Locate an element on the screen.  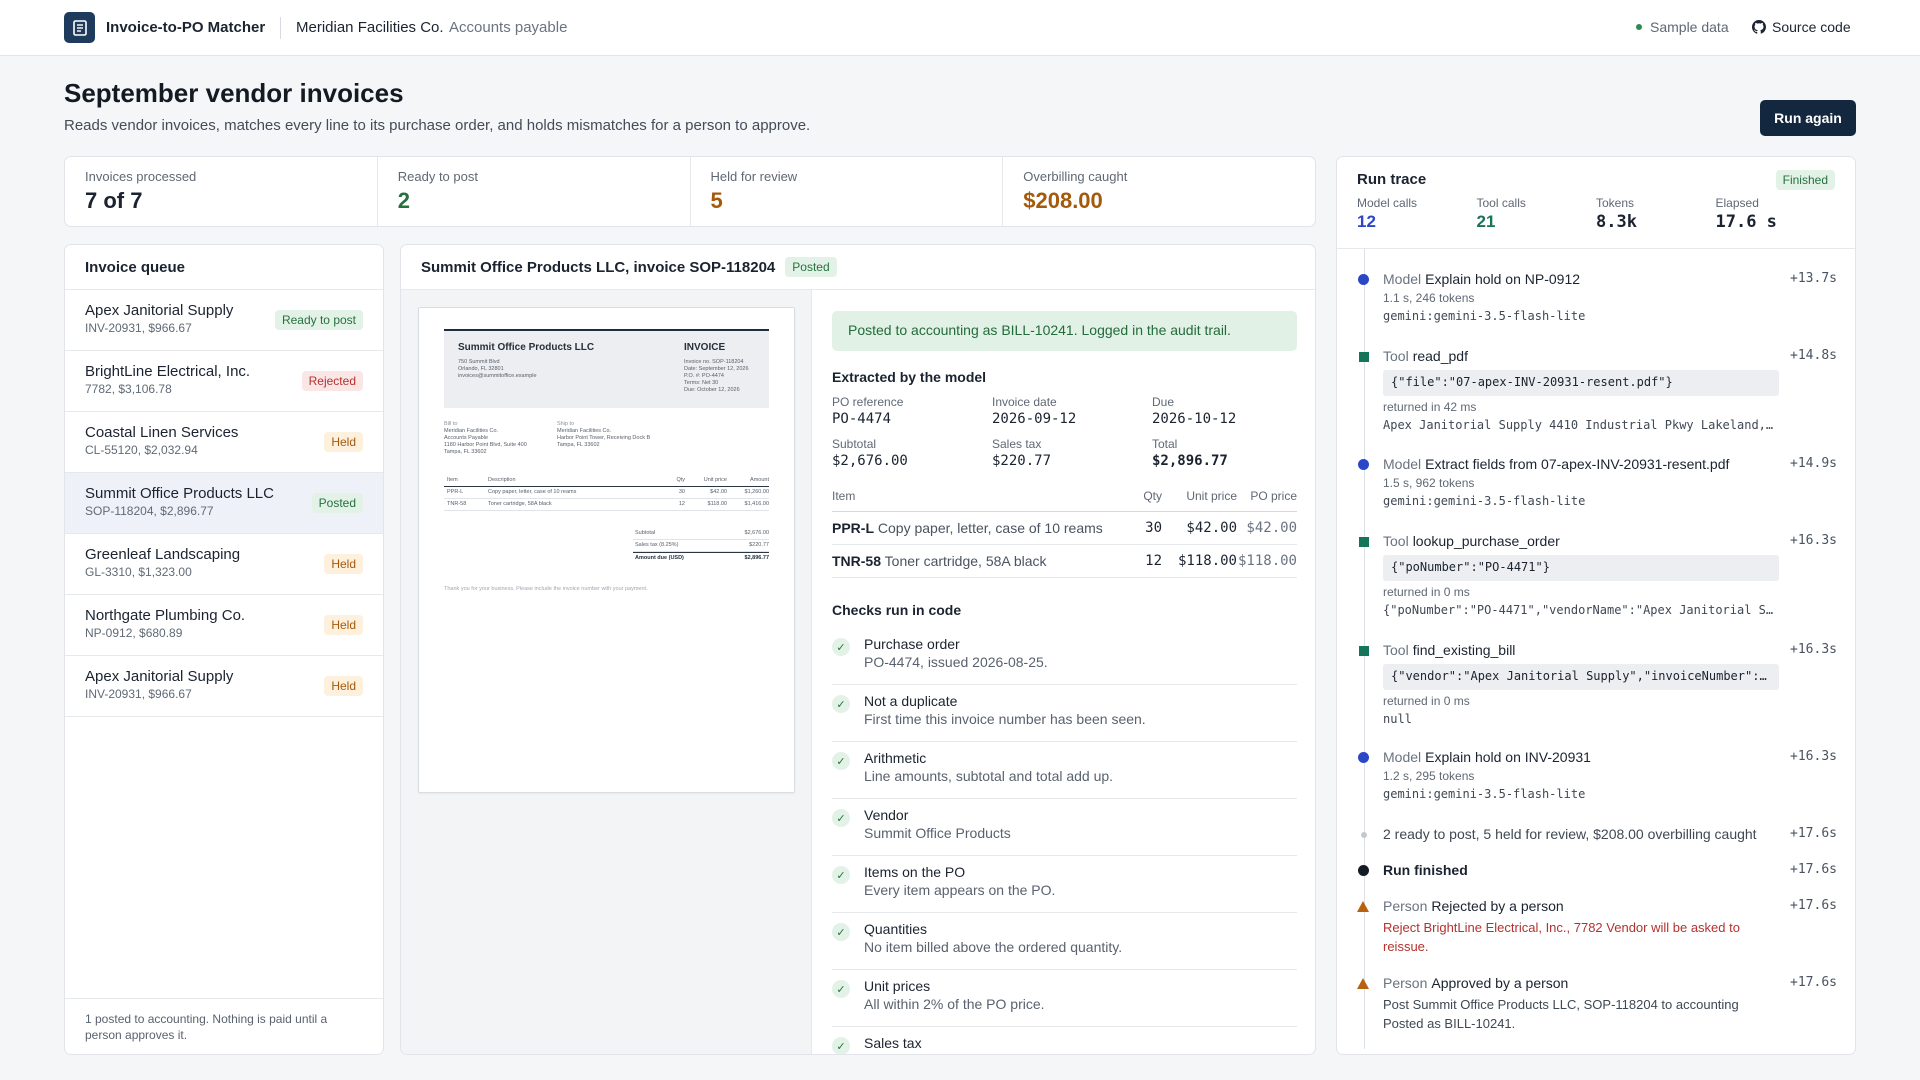
event-output: null is located at coordinates (1397, 719).